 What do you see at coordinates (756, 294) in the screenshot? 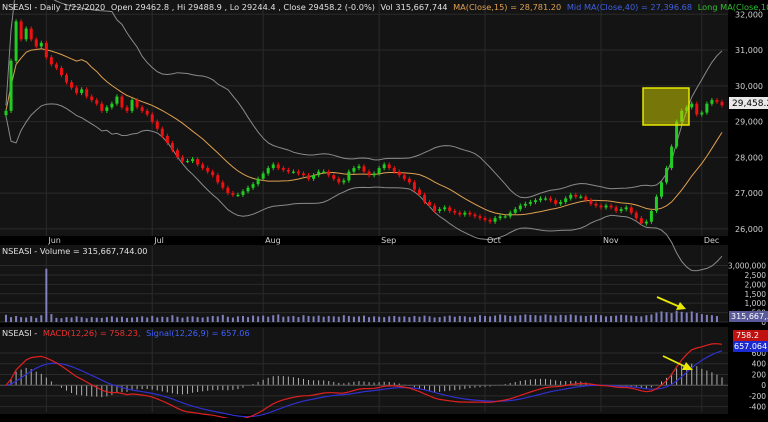
I see `volume-tick-label: 1,500` at bounding box center [756, 294].